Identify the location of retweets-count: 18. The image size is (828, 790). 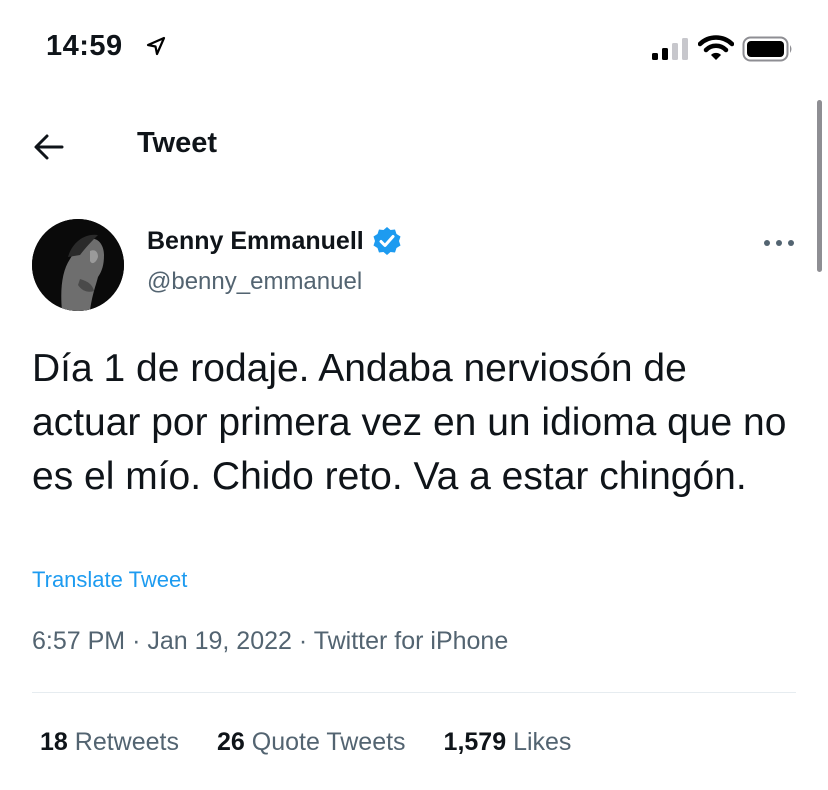
(54, 742).